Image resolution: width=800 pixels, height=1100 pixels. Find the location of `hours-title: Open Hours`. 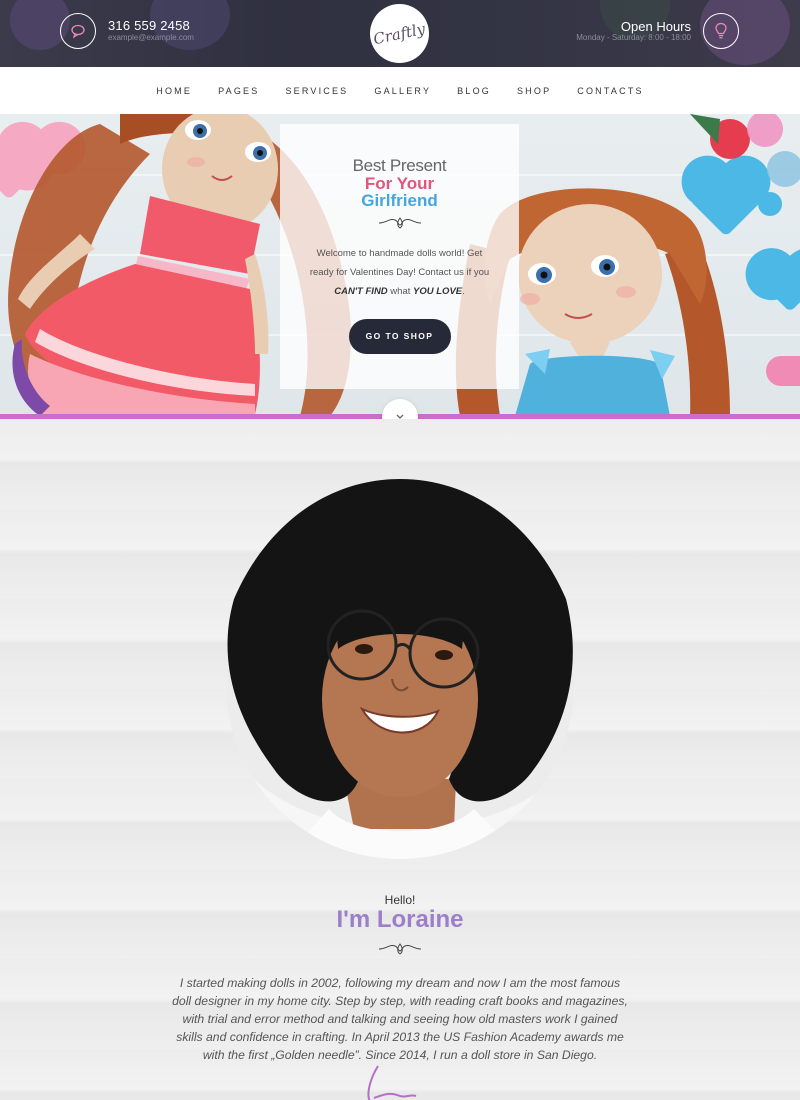

hours-title: Open Hours is located at coordinates (655, 26).